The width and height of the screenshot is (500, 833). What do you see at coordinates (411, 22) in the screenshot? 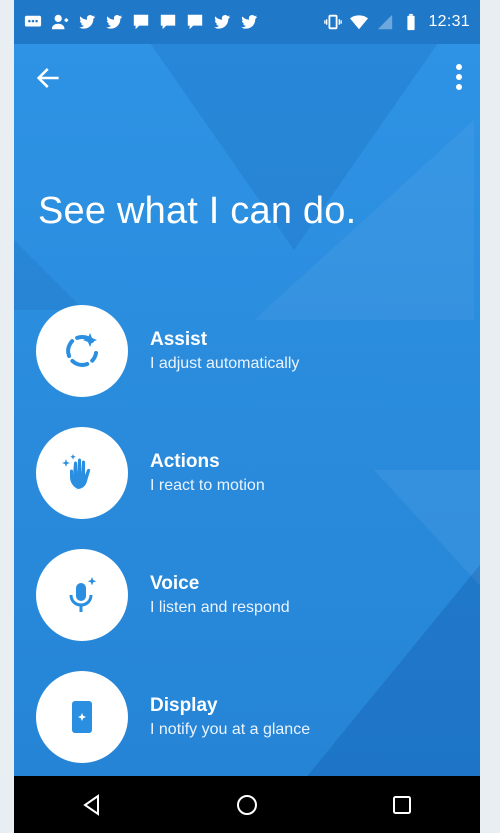
I see `battery-icon` at bounding box center [411, 22].